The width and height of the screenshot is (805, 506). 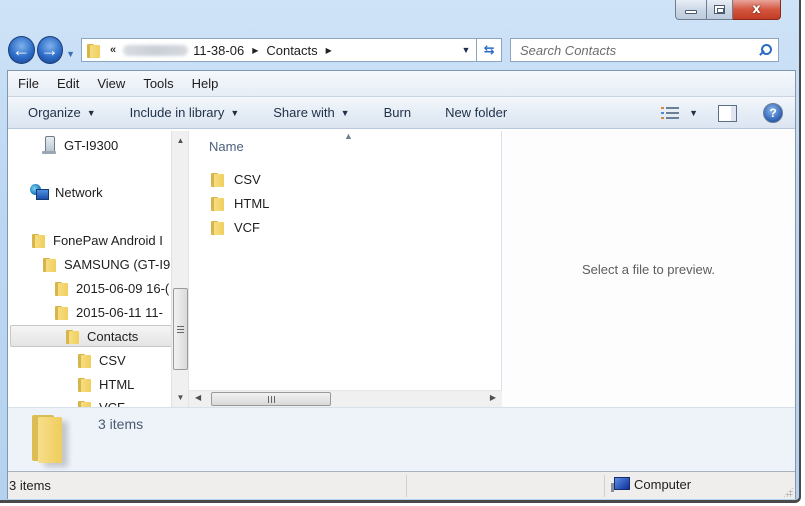 What do you see at coordinates (291, 50) in the screenshot?
I see `breadcrumb-item: Contacts` at bounding box center [291, 50].